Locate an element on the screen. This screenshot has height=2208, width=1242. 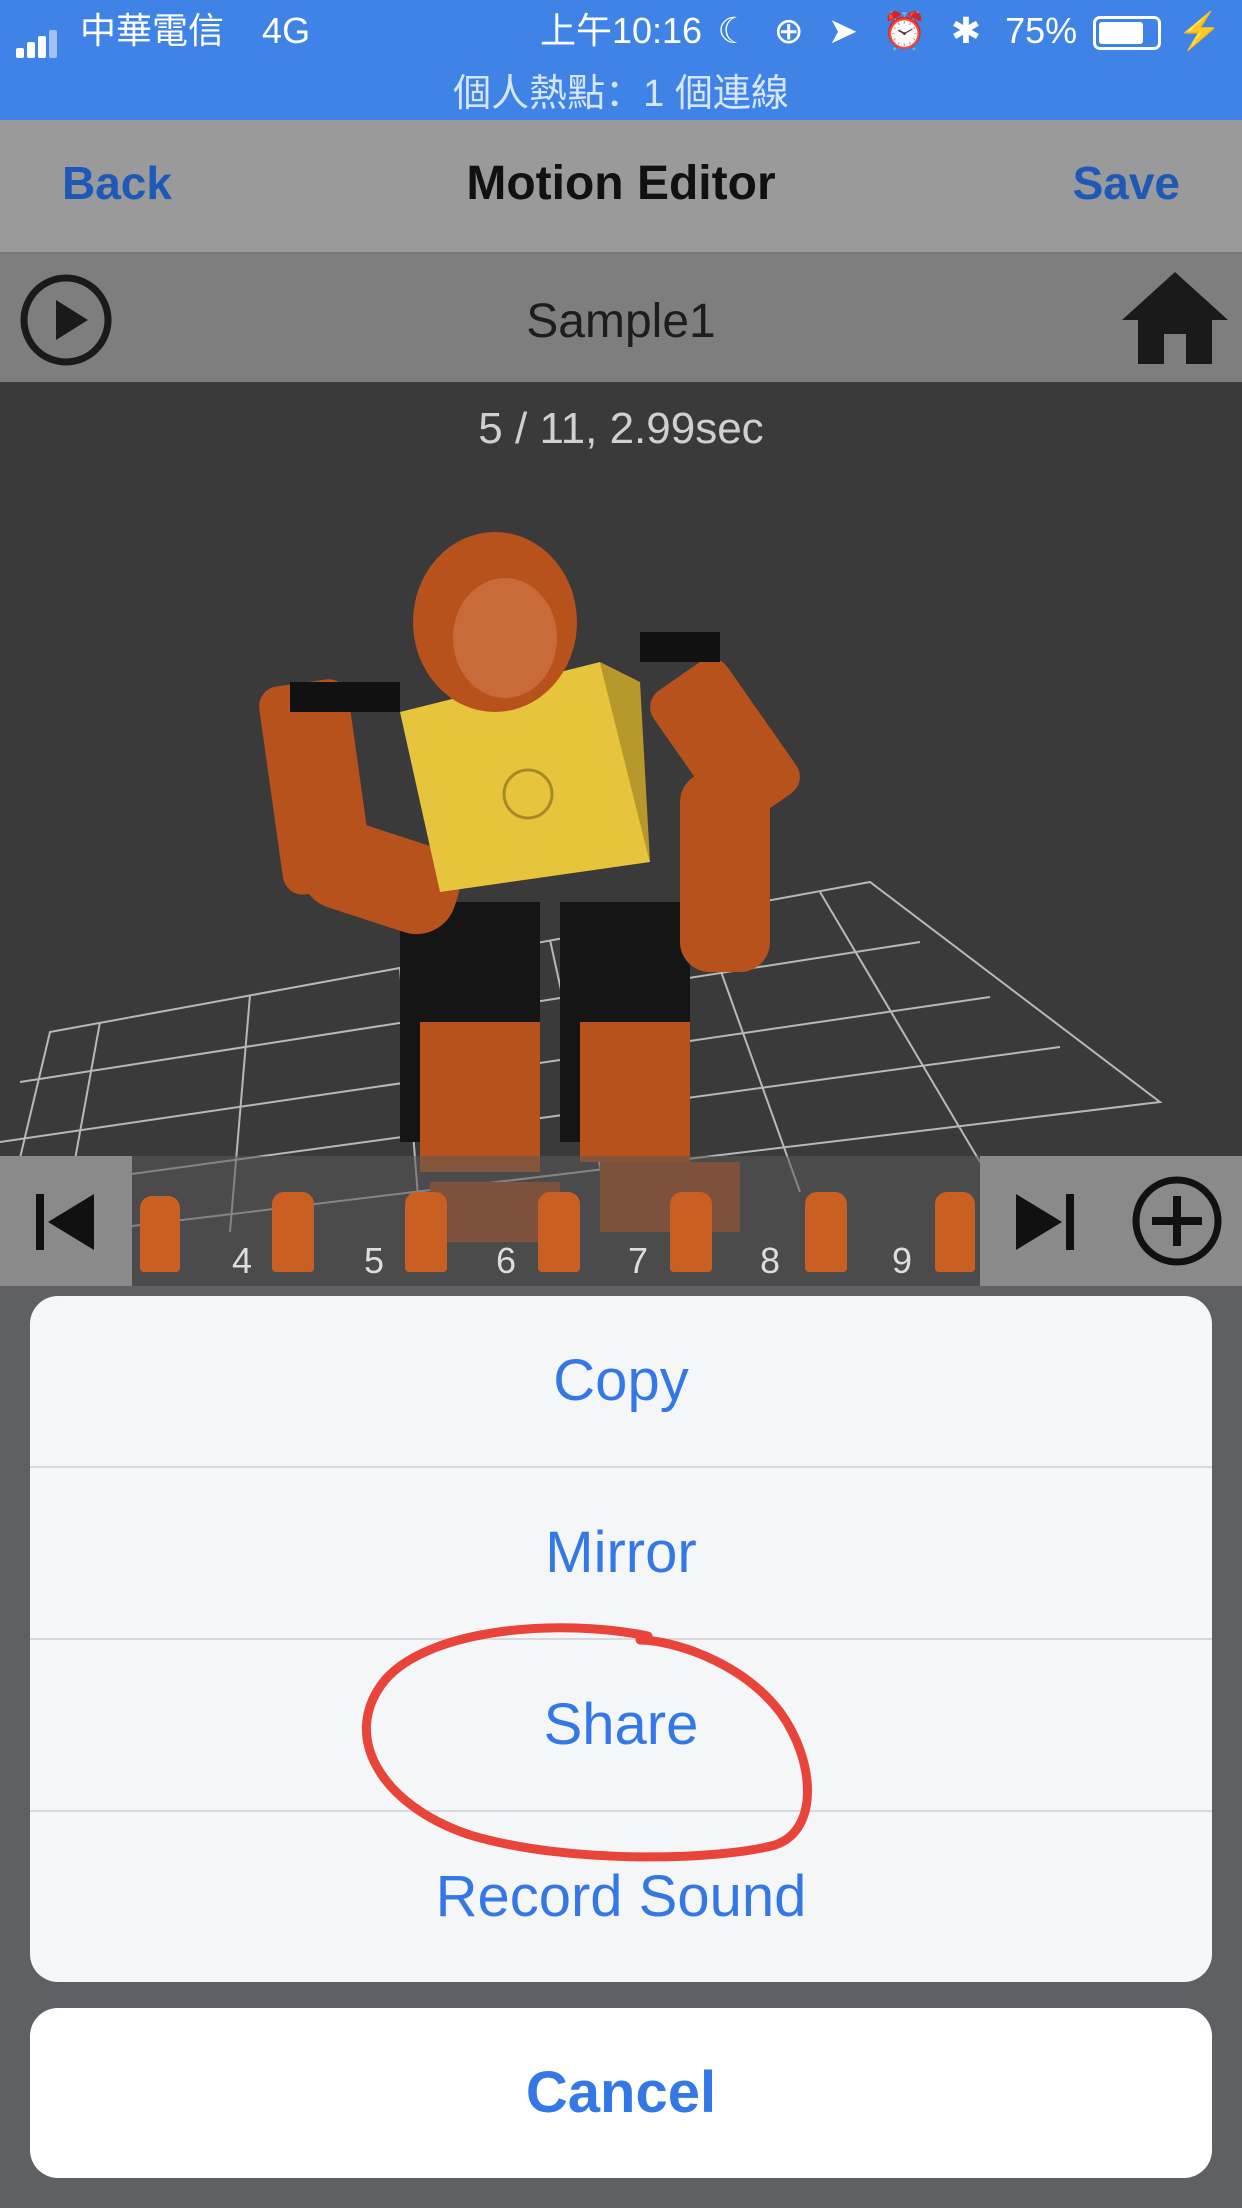
frame-number: 7 is located at coordinates (638, 1260).